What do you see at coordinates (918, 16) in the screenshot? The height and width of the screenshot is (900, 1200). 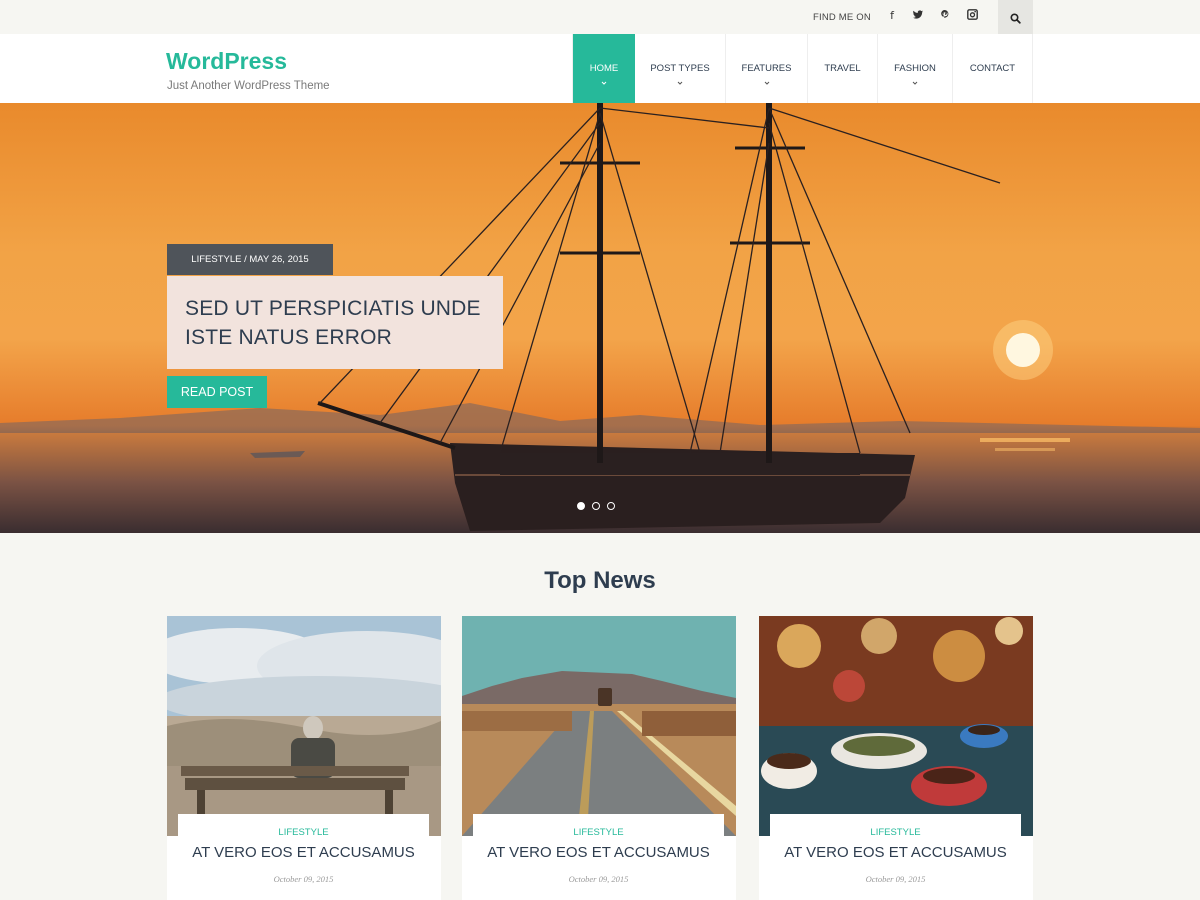 I see `twitter-icon` at bounding box center [918, 16].